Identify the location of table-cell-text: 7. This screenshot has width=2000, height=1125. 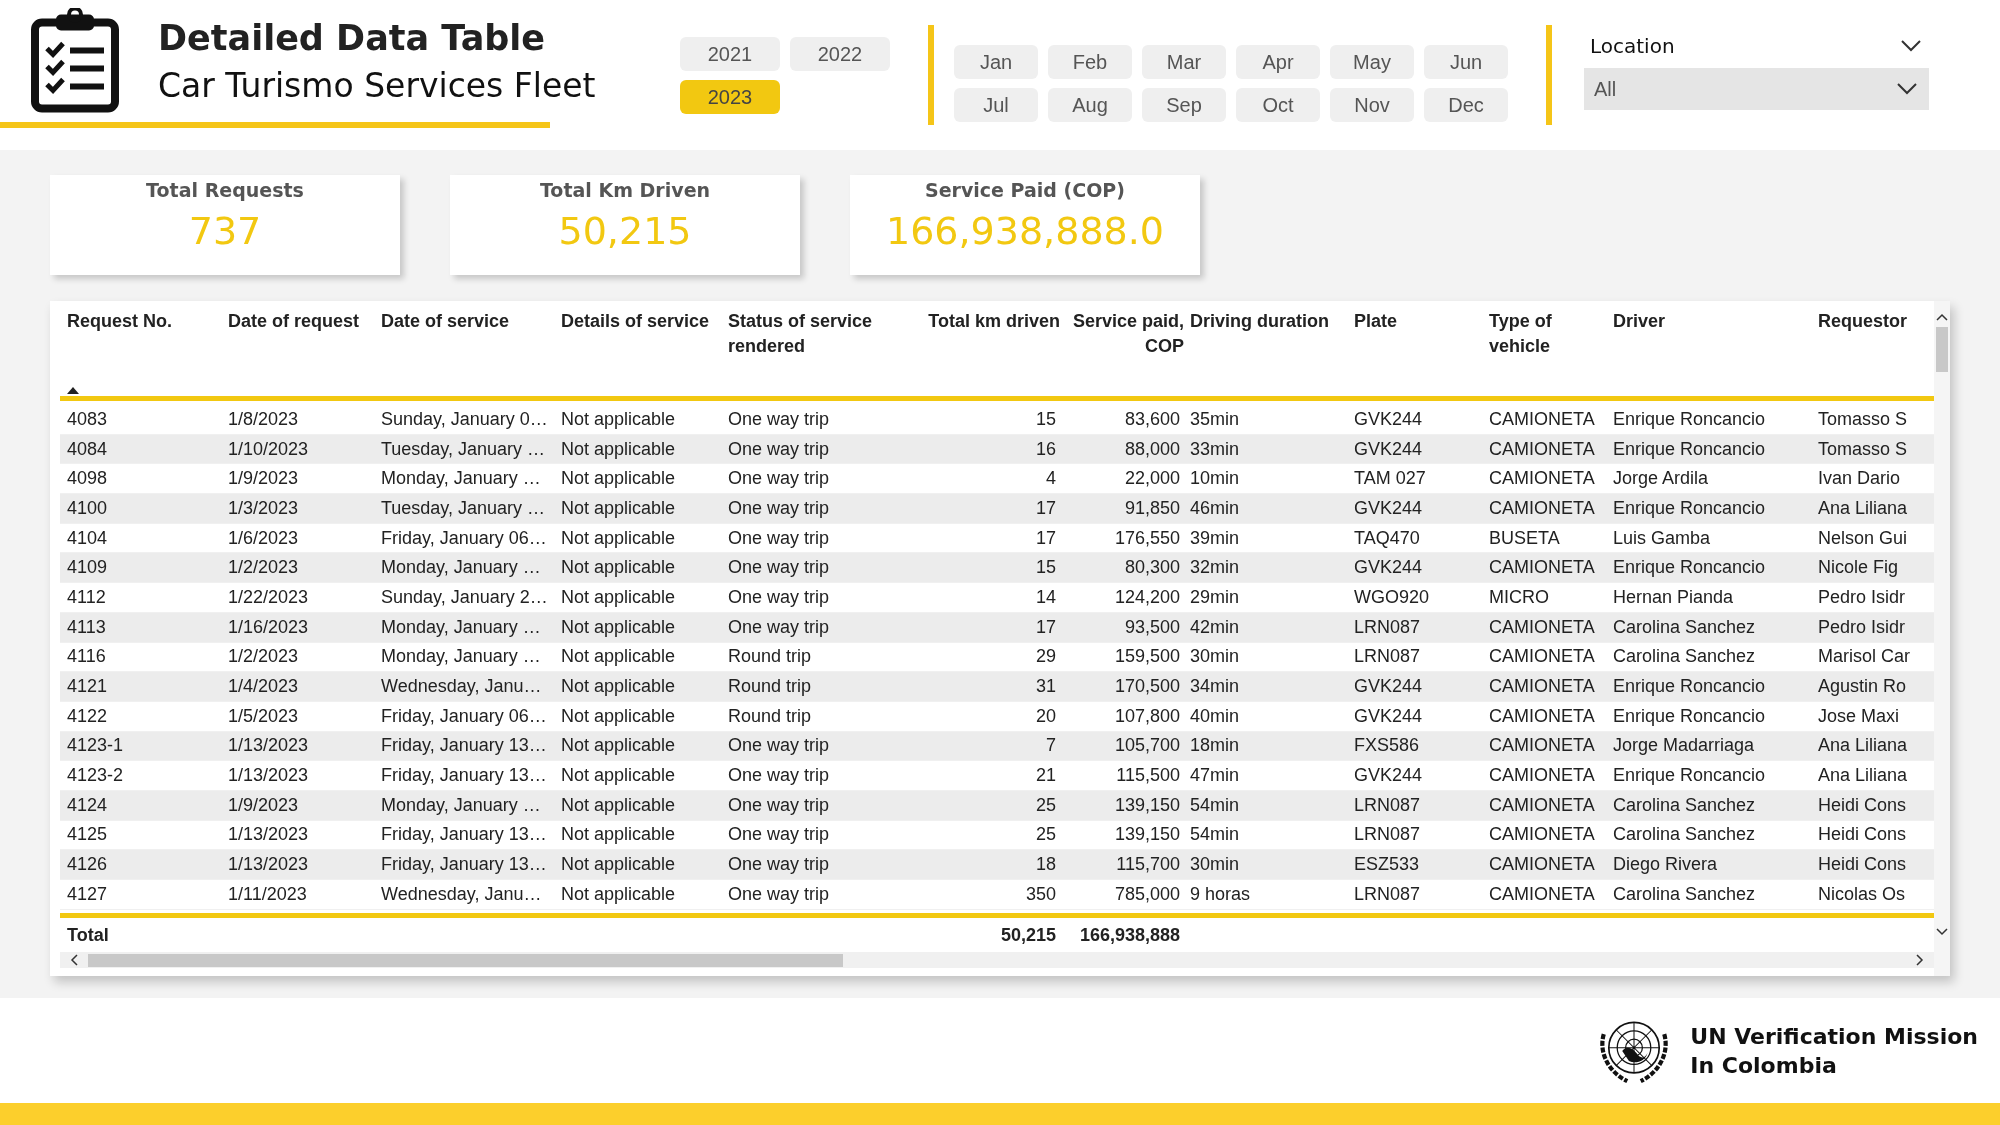
(1051, 746).